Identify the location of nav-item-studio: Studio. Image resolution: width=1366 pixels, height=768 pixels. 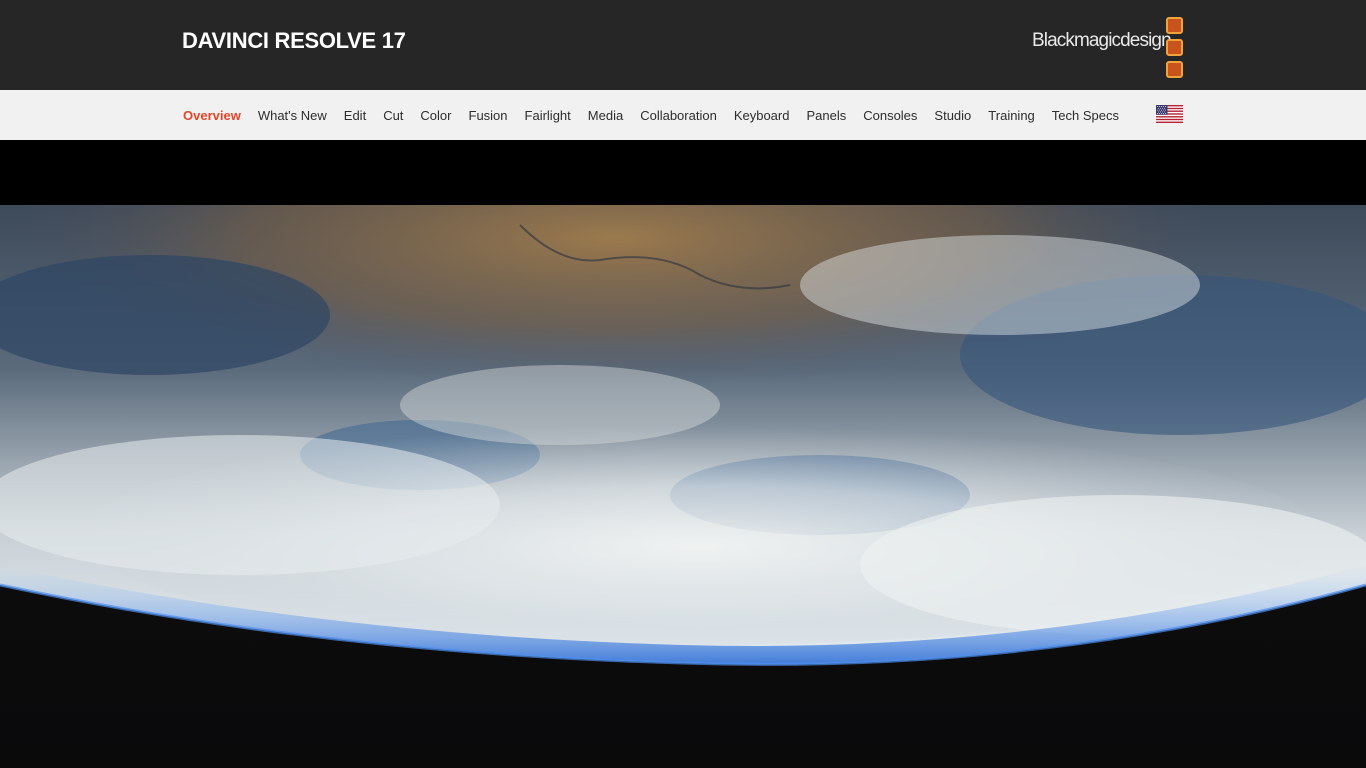
(952, 115).